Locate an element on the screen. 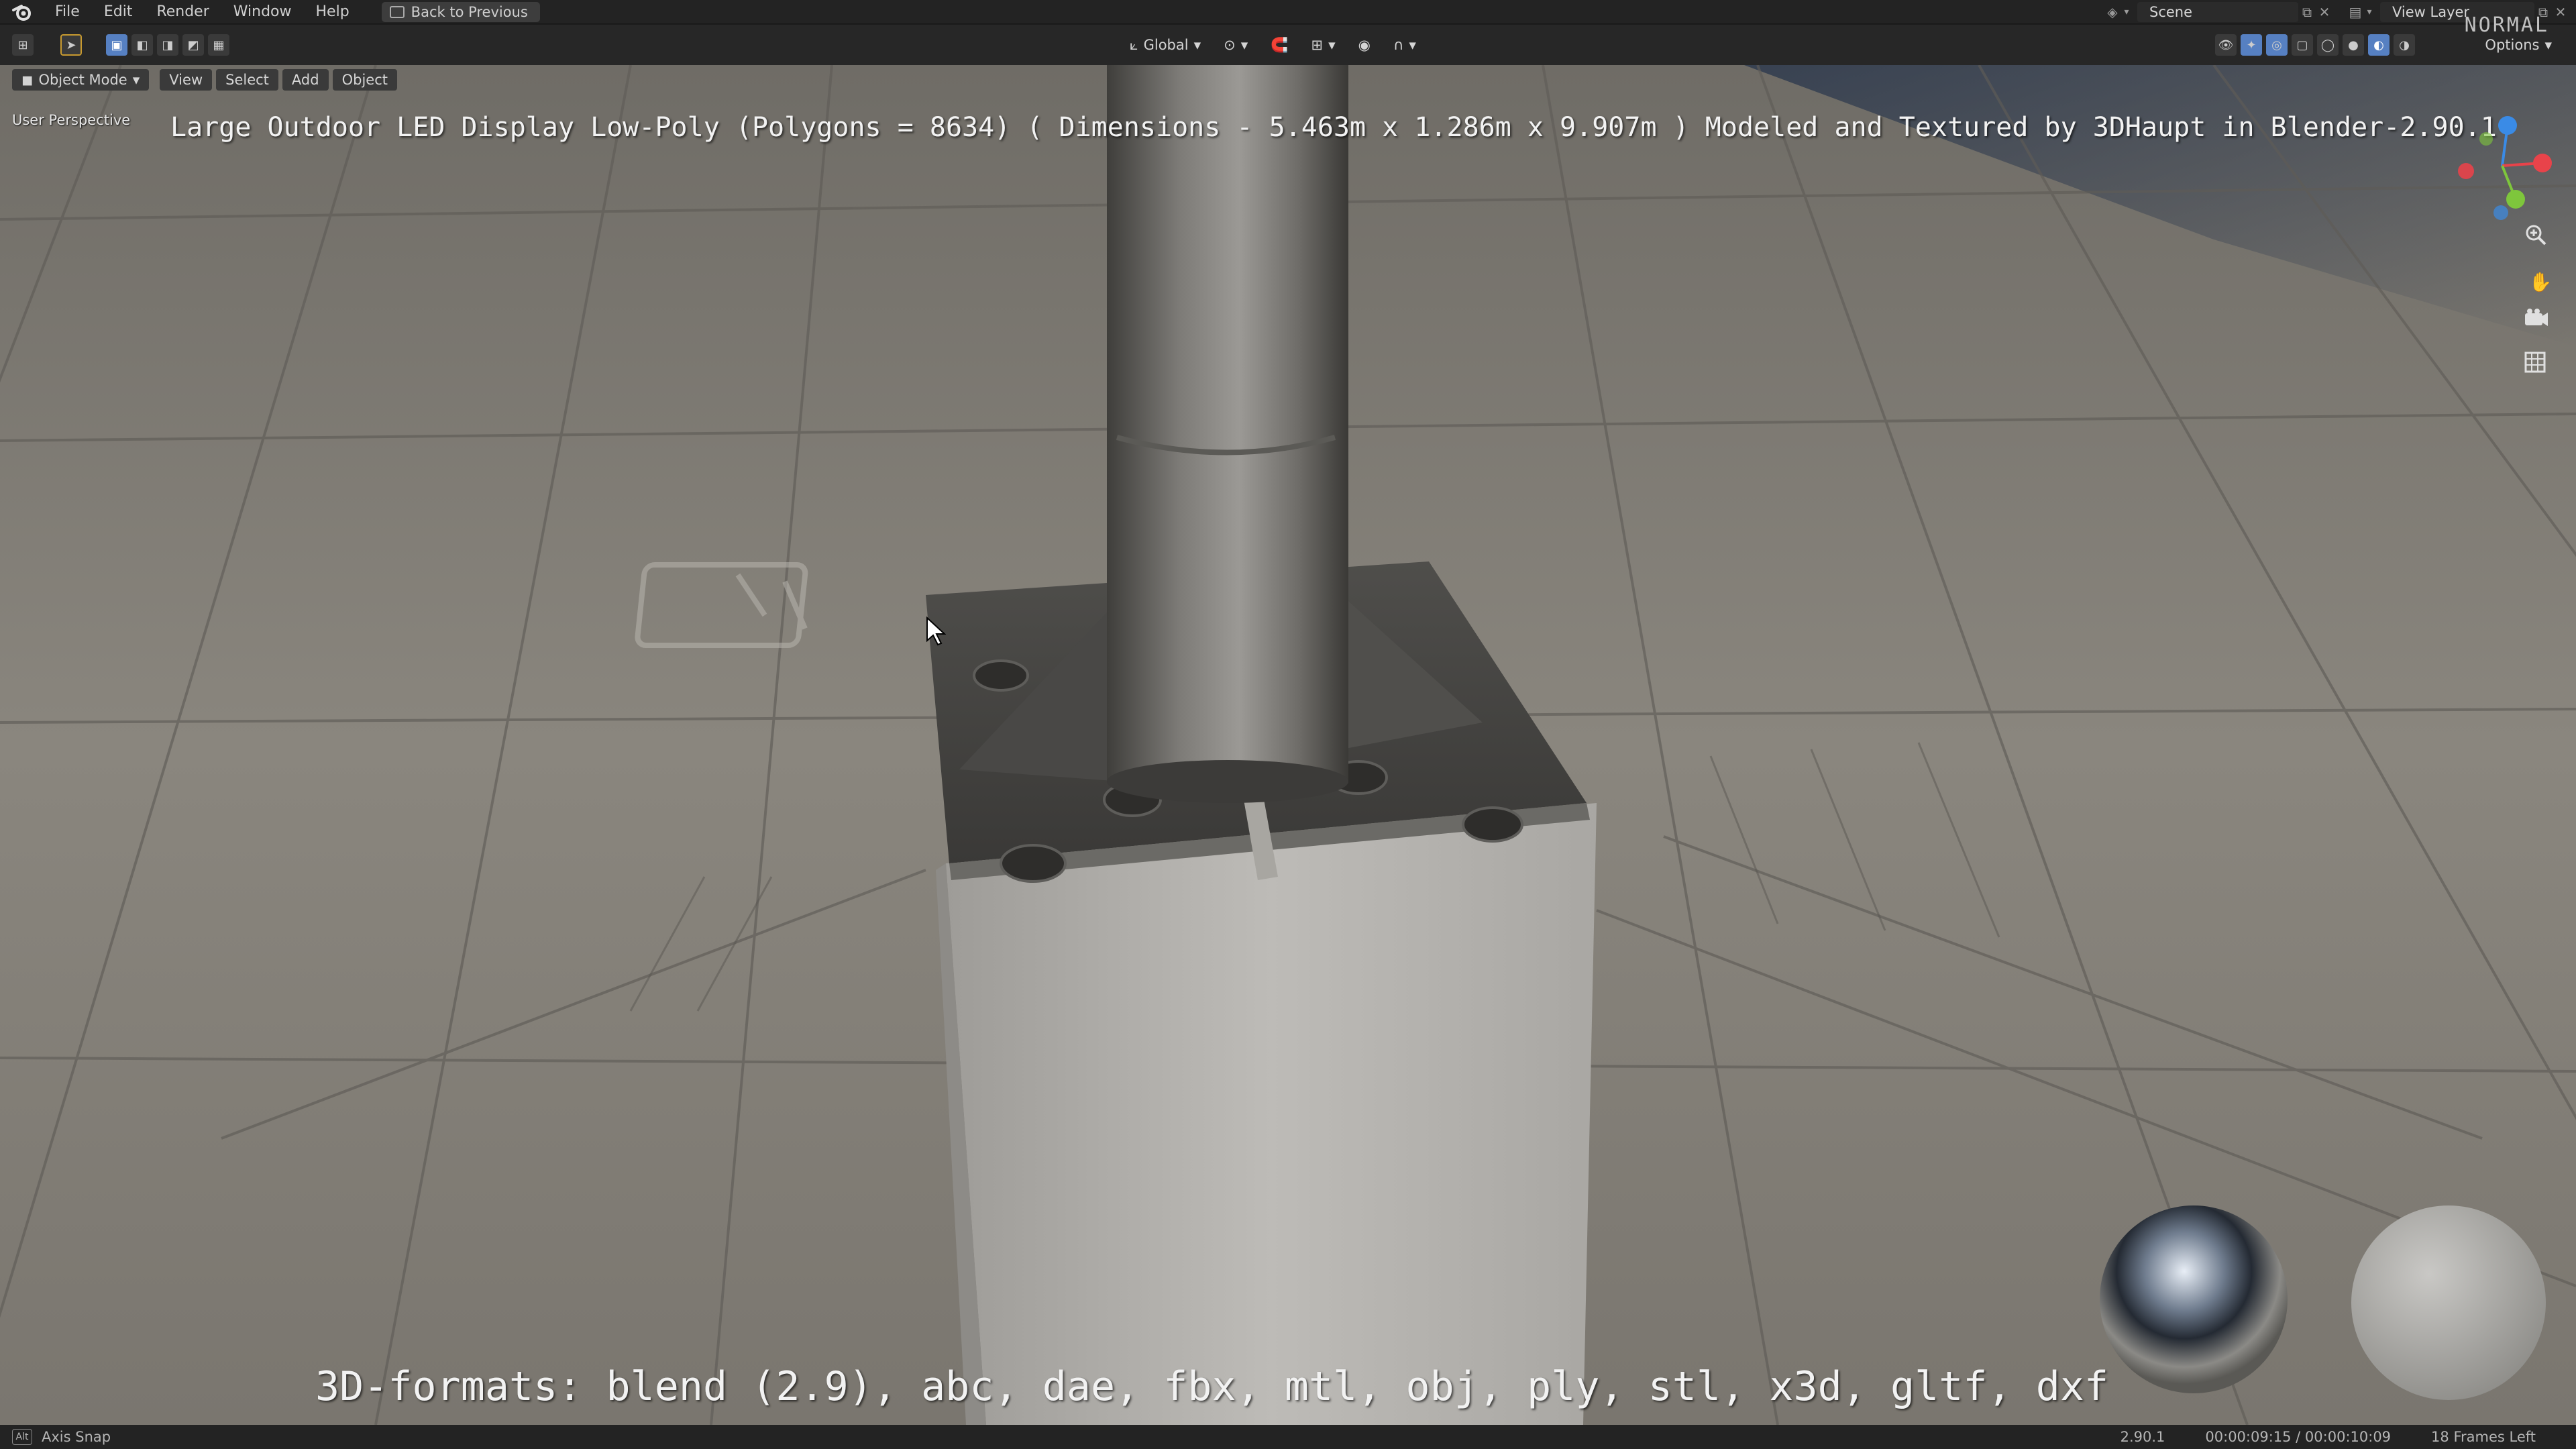 Image resolution: width=2576 pixels, height=1449 pixels. snap-target-dropdown: ⊞ ▾ is located at coordinates (1322, 45).